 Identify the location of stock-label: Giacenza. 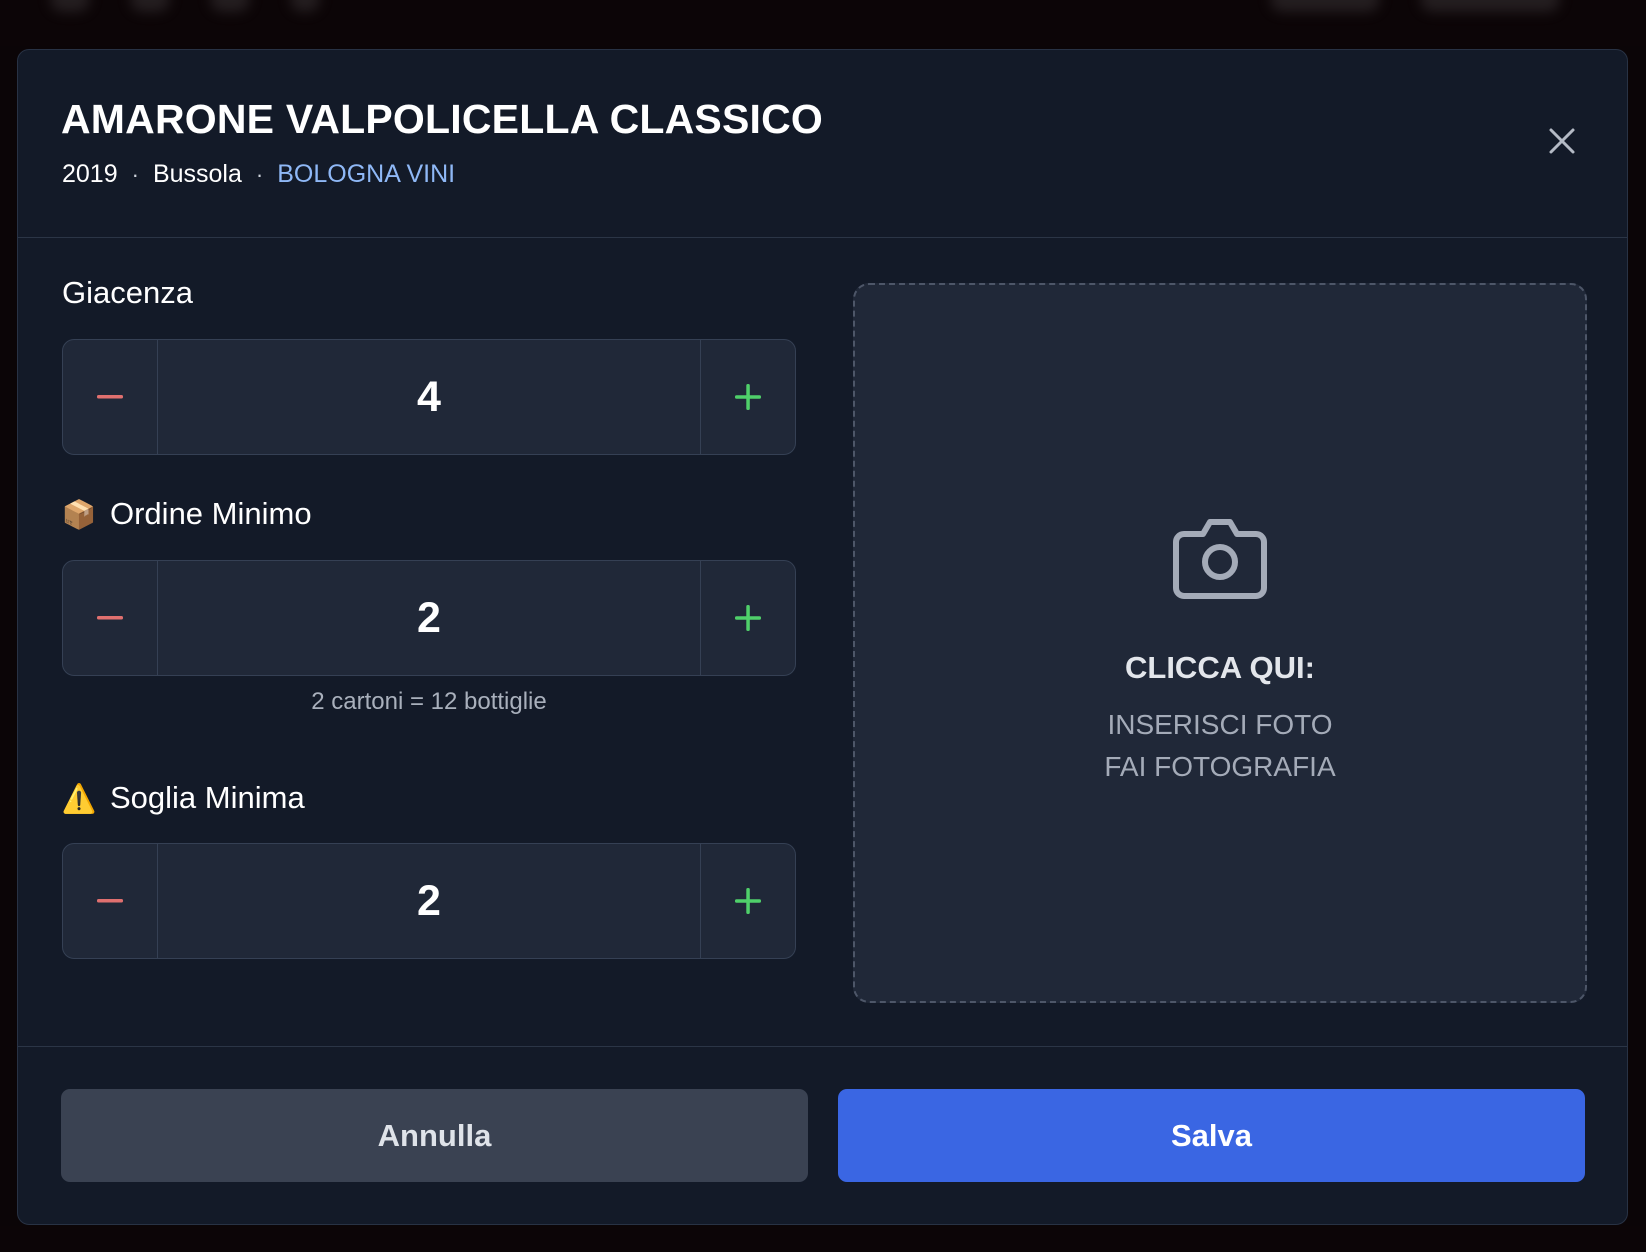
(127, 293).